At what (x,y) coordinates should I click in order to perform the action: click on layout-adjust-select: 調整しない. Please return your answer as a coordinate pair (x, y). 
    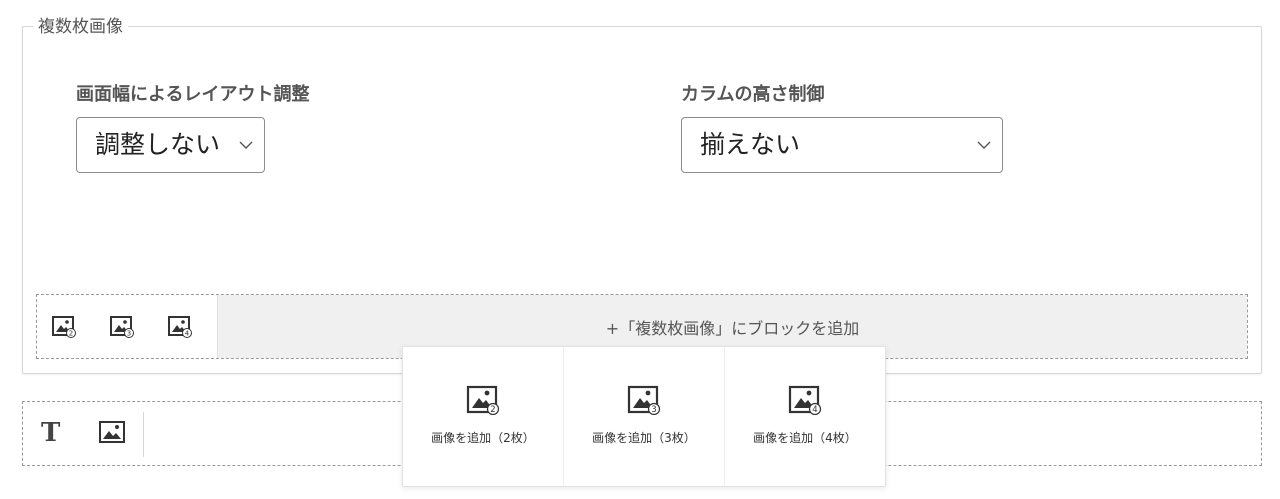
    Looking at the image, I should click on (170, 145).